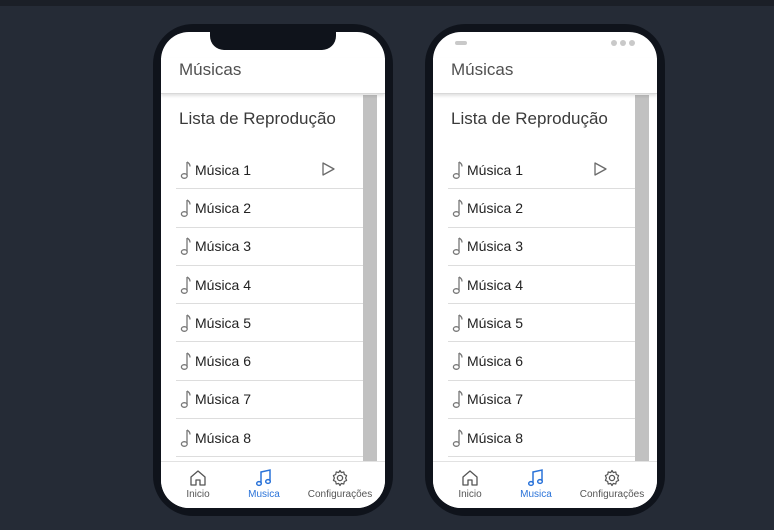 Image resolution: width=774 pixels, height=530 pixels. I want to click on status-bar-icons, so click(623, 43).